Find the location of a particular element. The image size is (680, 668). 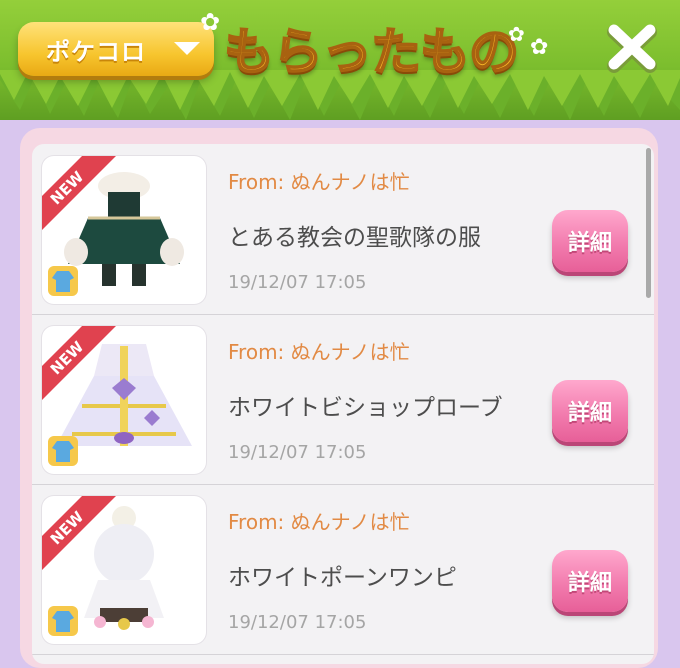

category-dropdown: ポケコロ is located at coordinates (116, 49).